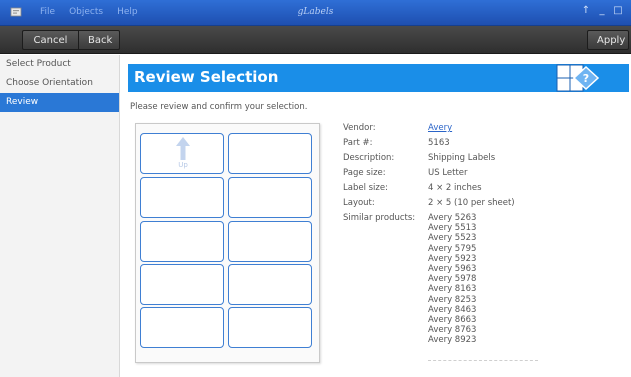 The width and height of the screenshot is (631, 377). I want to click on sidebar-item-choose-orientation: Choose Orientation, so click(59, 83).